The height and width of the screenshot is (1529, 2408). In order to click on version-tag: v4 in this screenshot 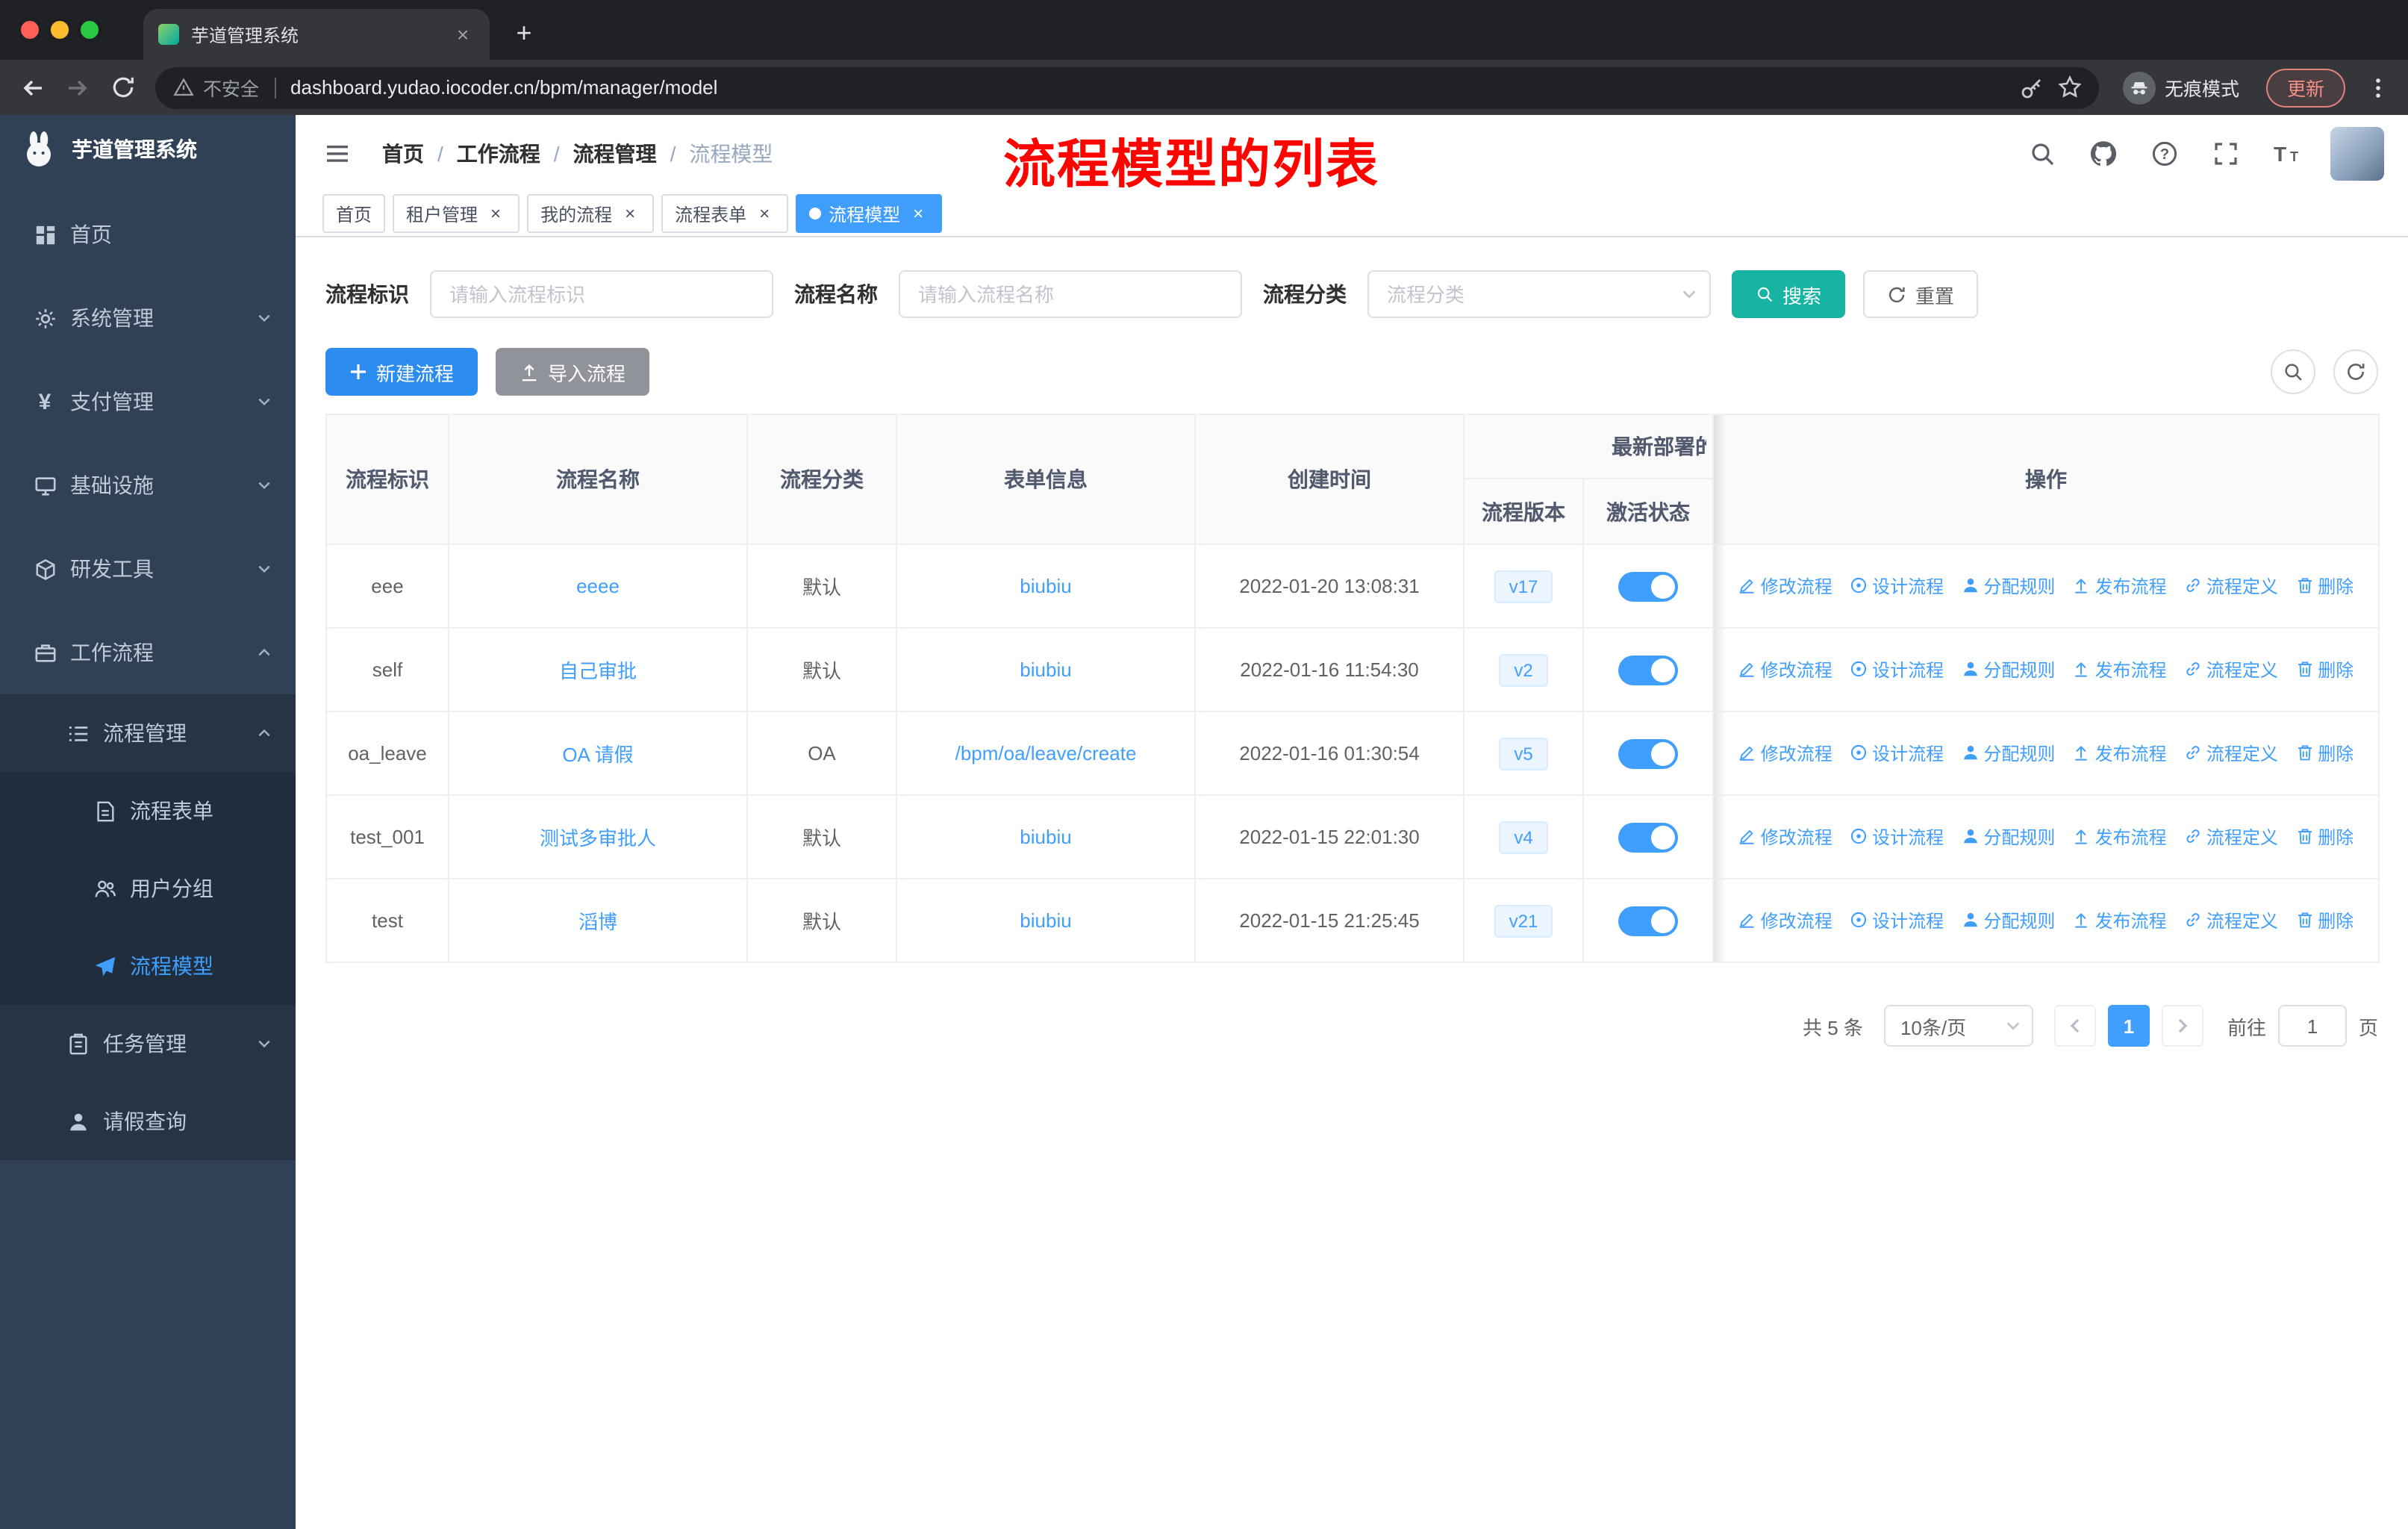, I will do `click(1523, 837)`.